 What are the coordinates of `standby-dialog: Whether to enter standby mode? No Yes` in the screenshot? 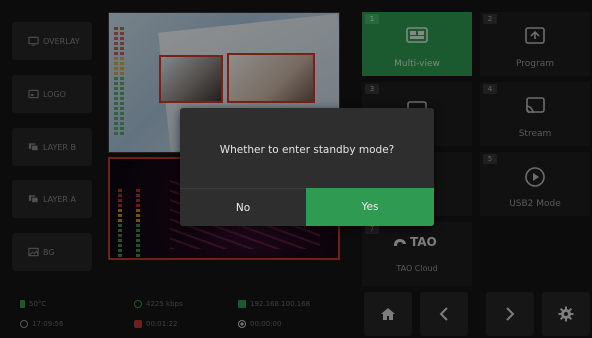 It's located at (307, 167).